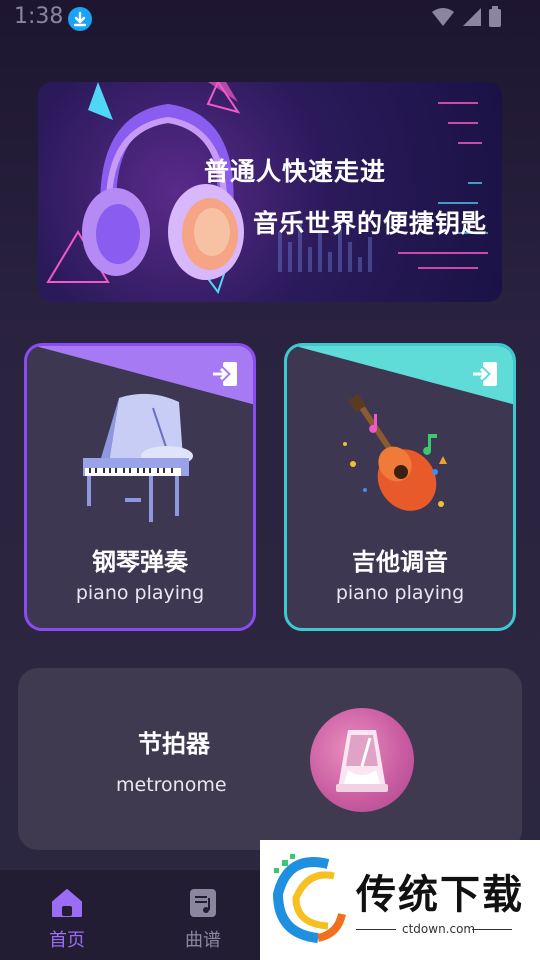  Describe the element at coordinates (203, 920) in the screenshot. I see `nav-score: 曲谱` at that location.